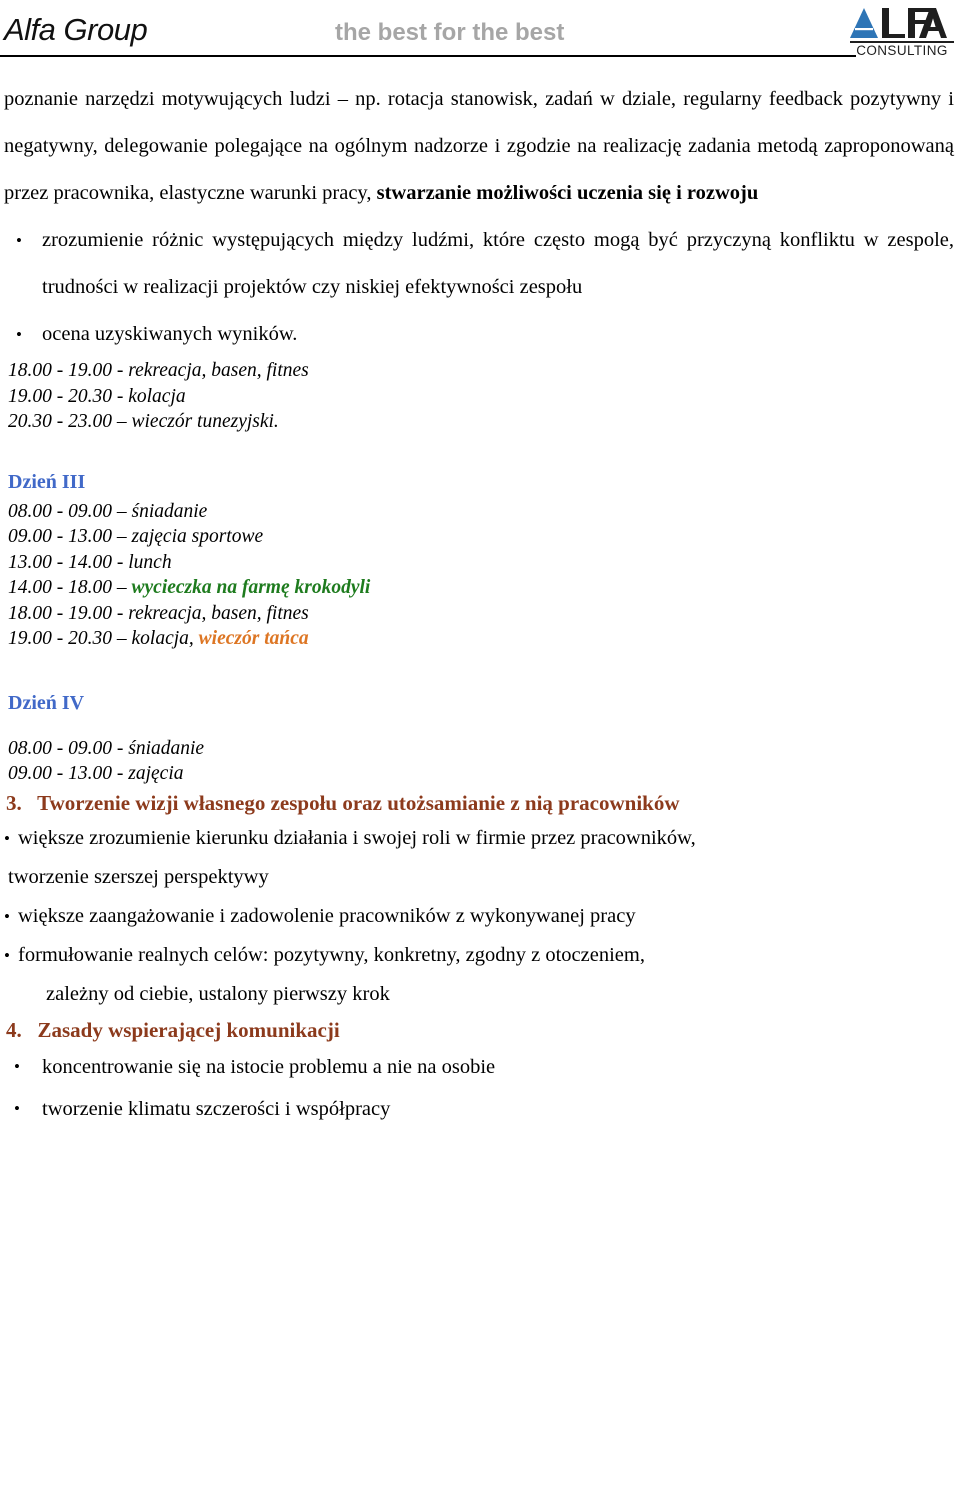 This screenshot has width=960, height=1499. Describe the element at coordinates (14, 1029) in the screenshot. I see `section-number: 4.` at that location.